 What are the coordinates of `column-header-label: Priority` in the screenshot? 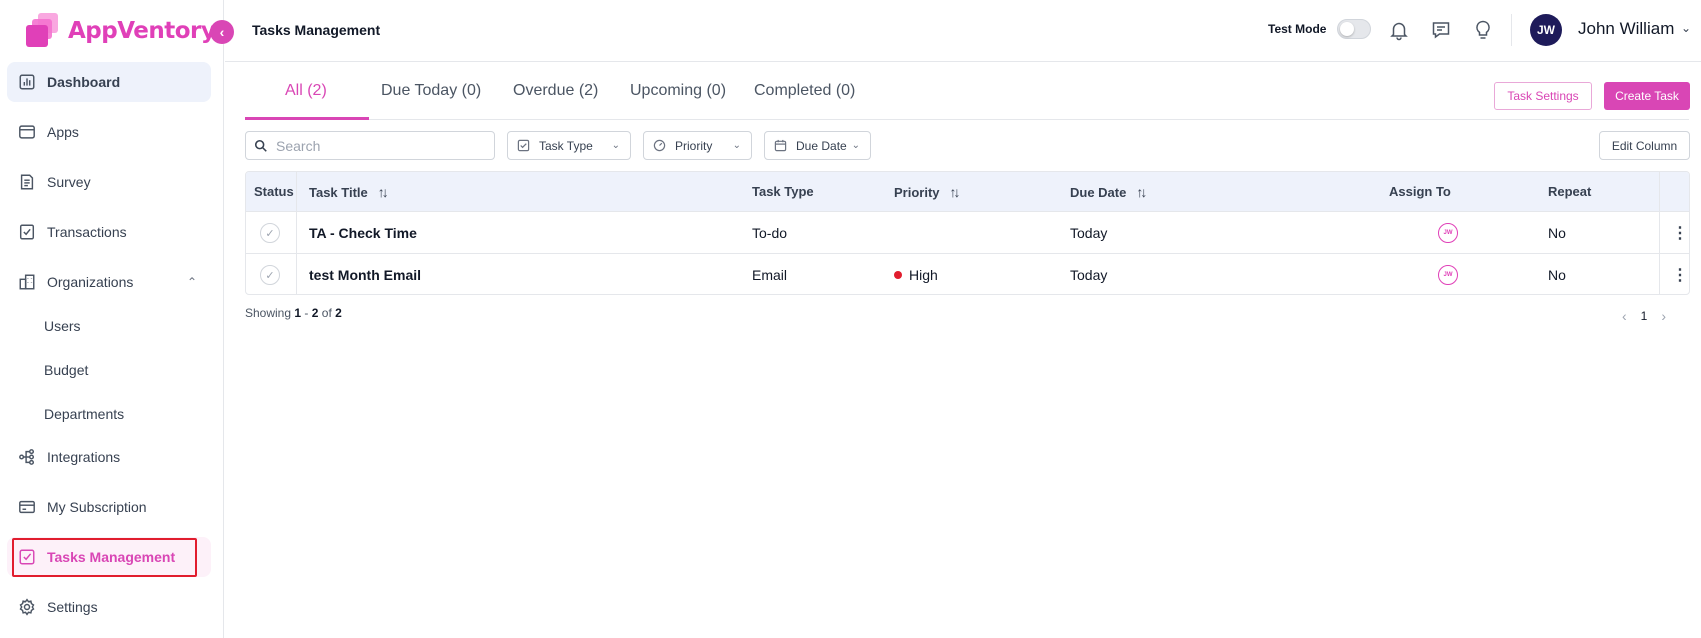 It's located at (917, 192).